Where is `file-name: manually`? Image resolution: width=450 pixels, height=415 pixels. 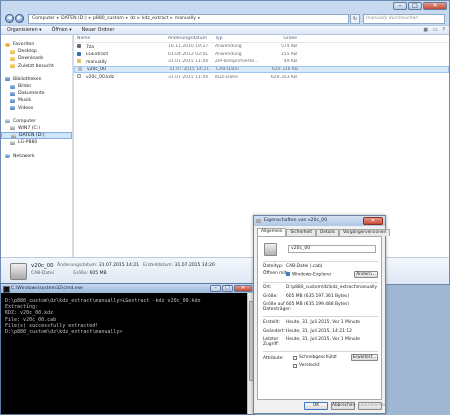
file-name: manually is located at coordinates (96, 62).